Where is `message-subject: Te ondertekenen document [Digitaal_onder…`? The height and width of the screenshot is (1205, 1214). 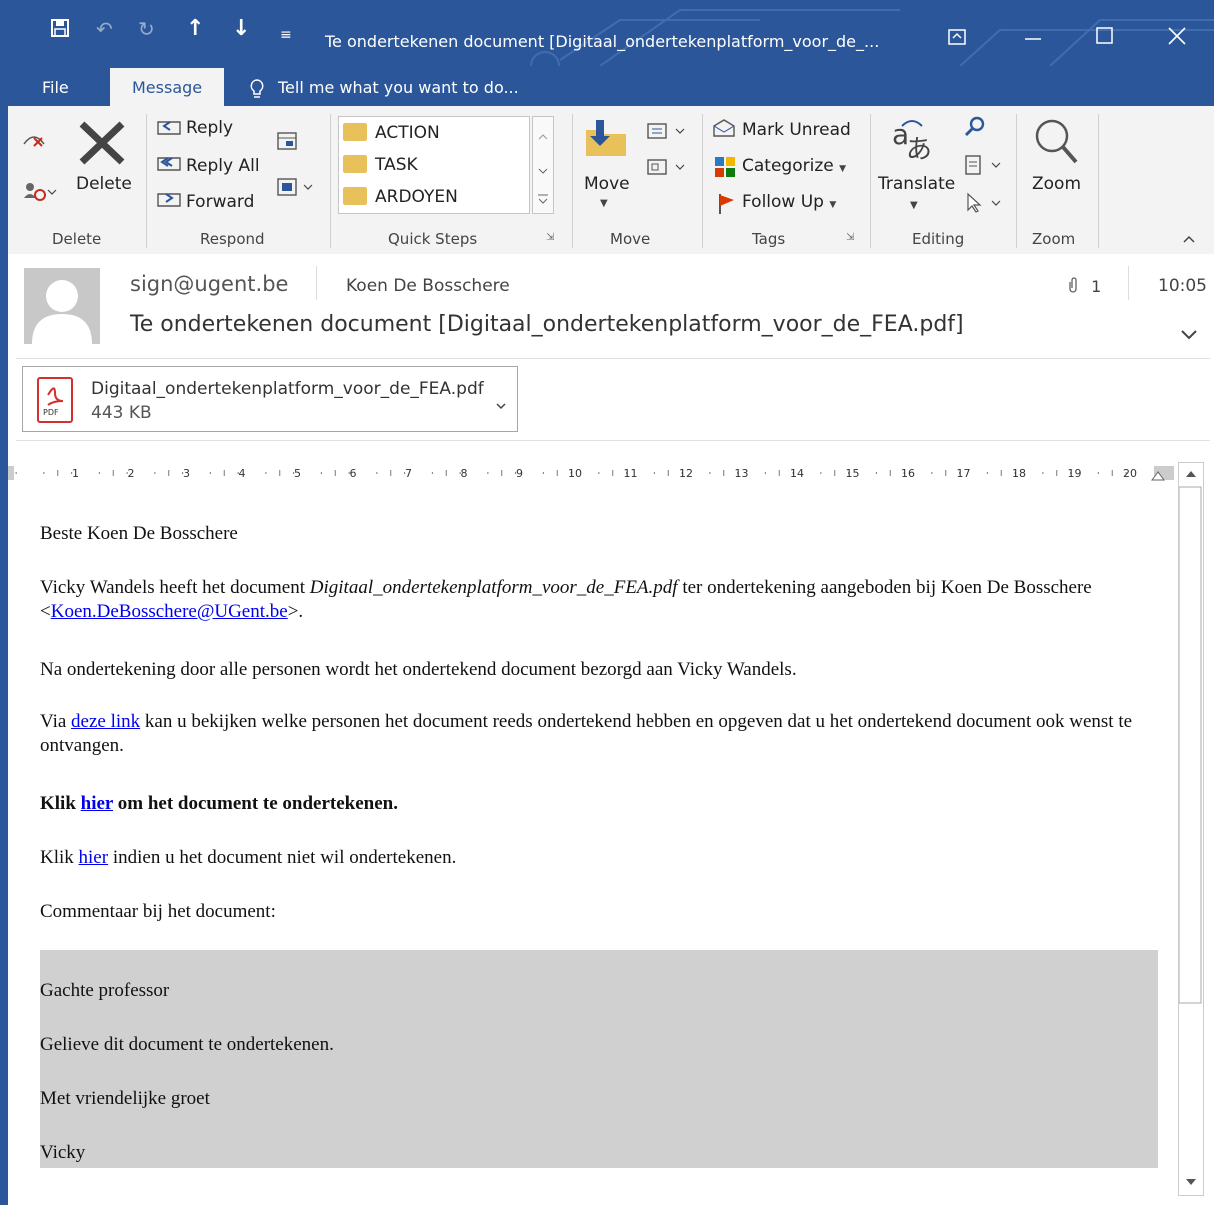
message-subject: Te ondertekenen document [Digitaal_onder… is located at coordinates (547, 324).